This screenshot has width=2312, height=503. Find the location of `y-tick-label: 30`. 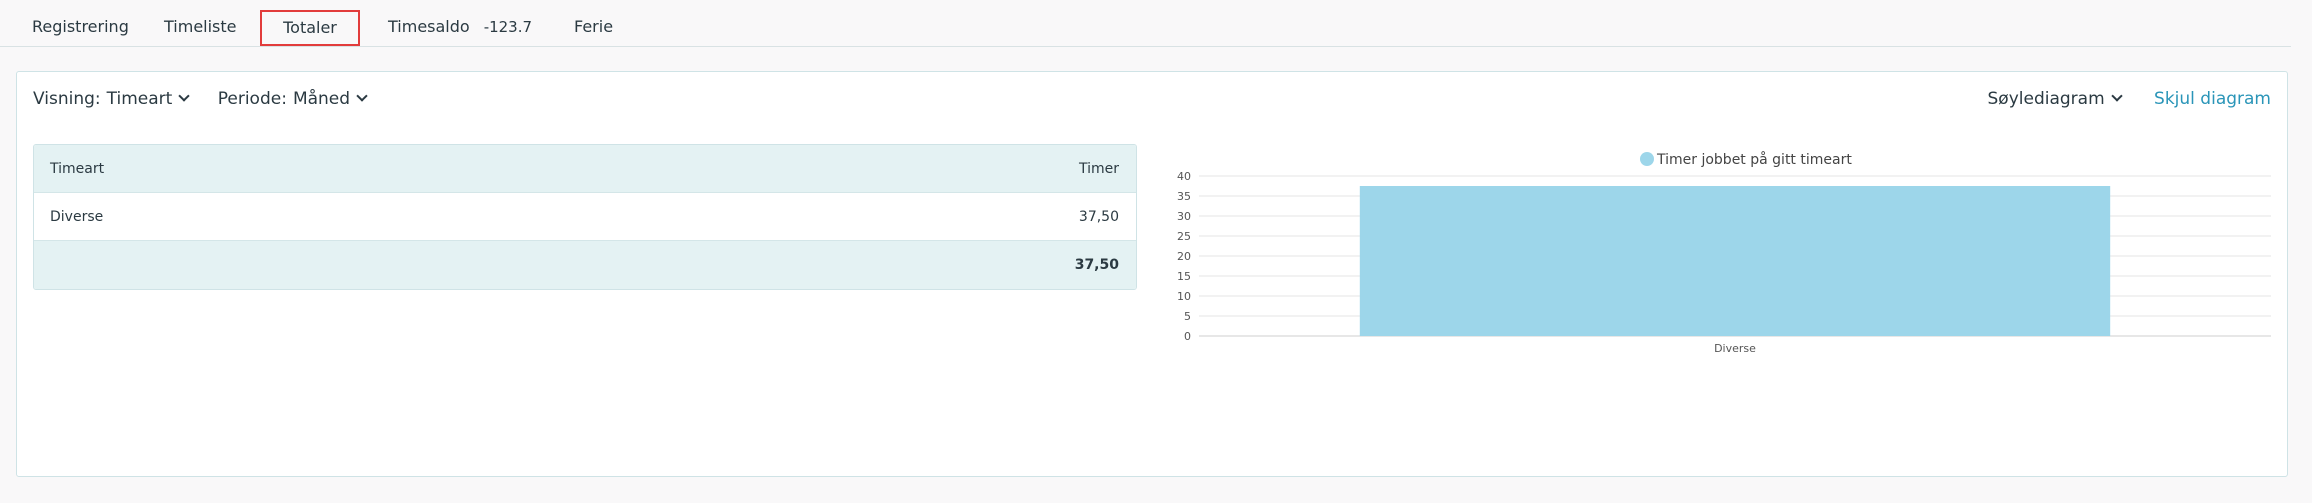

y-tick-label: 30 is located at coordinates (1184, 216).